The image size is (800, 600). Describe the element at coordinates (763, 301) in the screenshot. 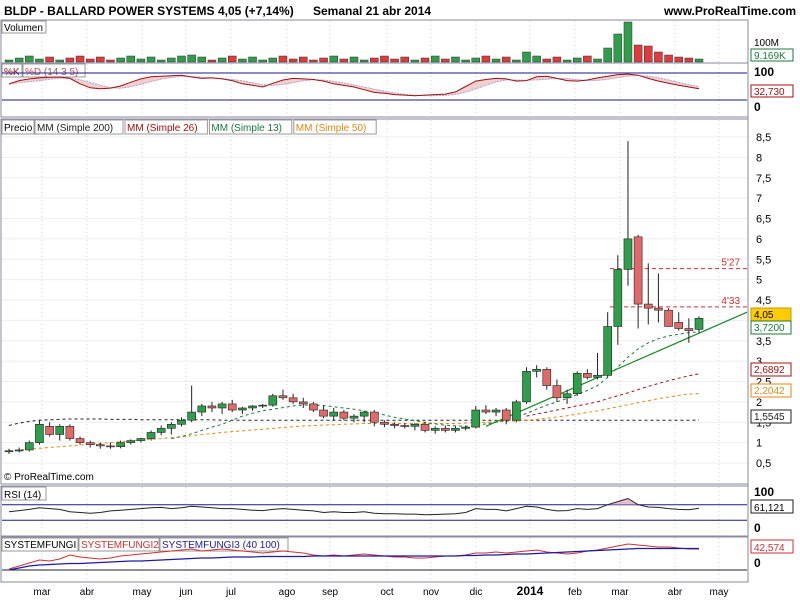

I see `price-tick: 4,5` at that location.